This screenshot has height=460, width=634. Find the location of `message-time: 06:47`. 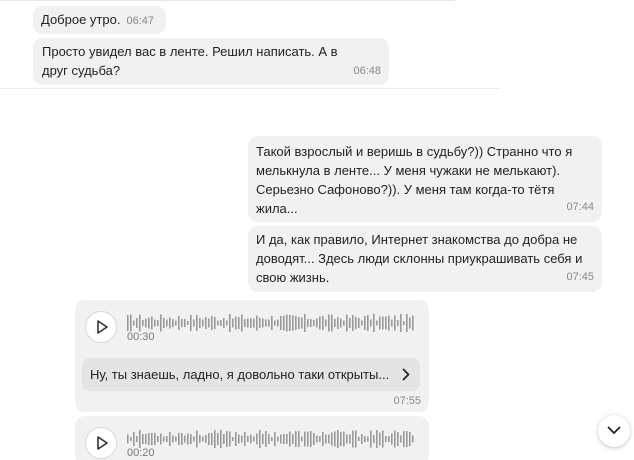

message-time: 06:47 is located at coordinates (140, 21).